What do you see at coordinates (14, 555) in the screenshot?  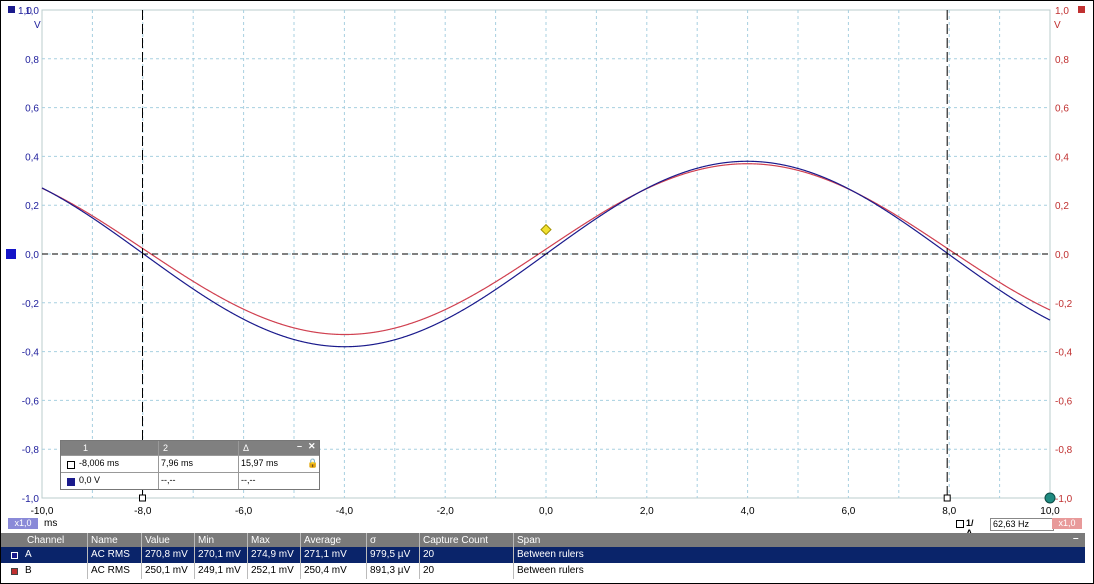 I see `channel-a-icon` at bounding box center [14, 555].